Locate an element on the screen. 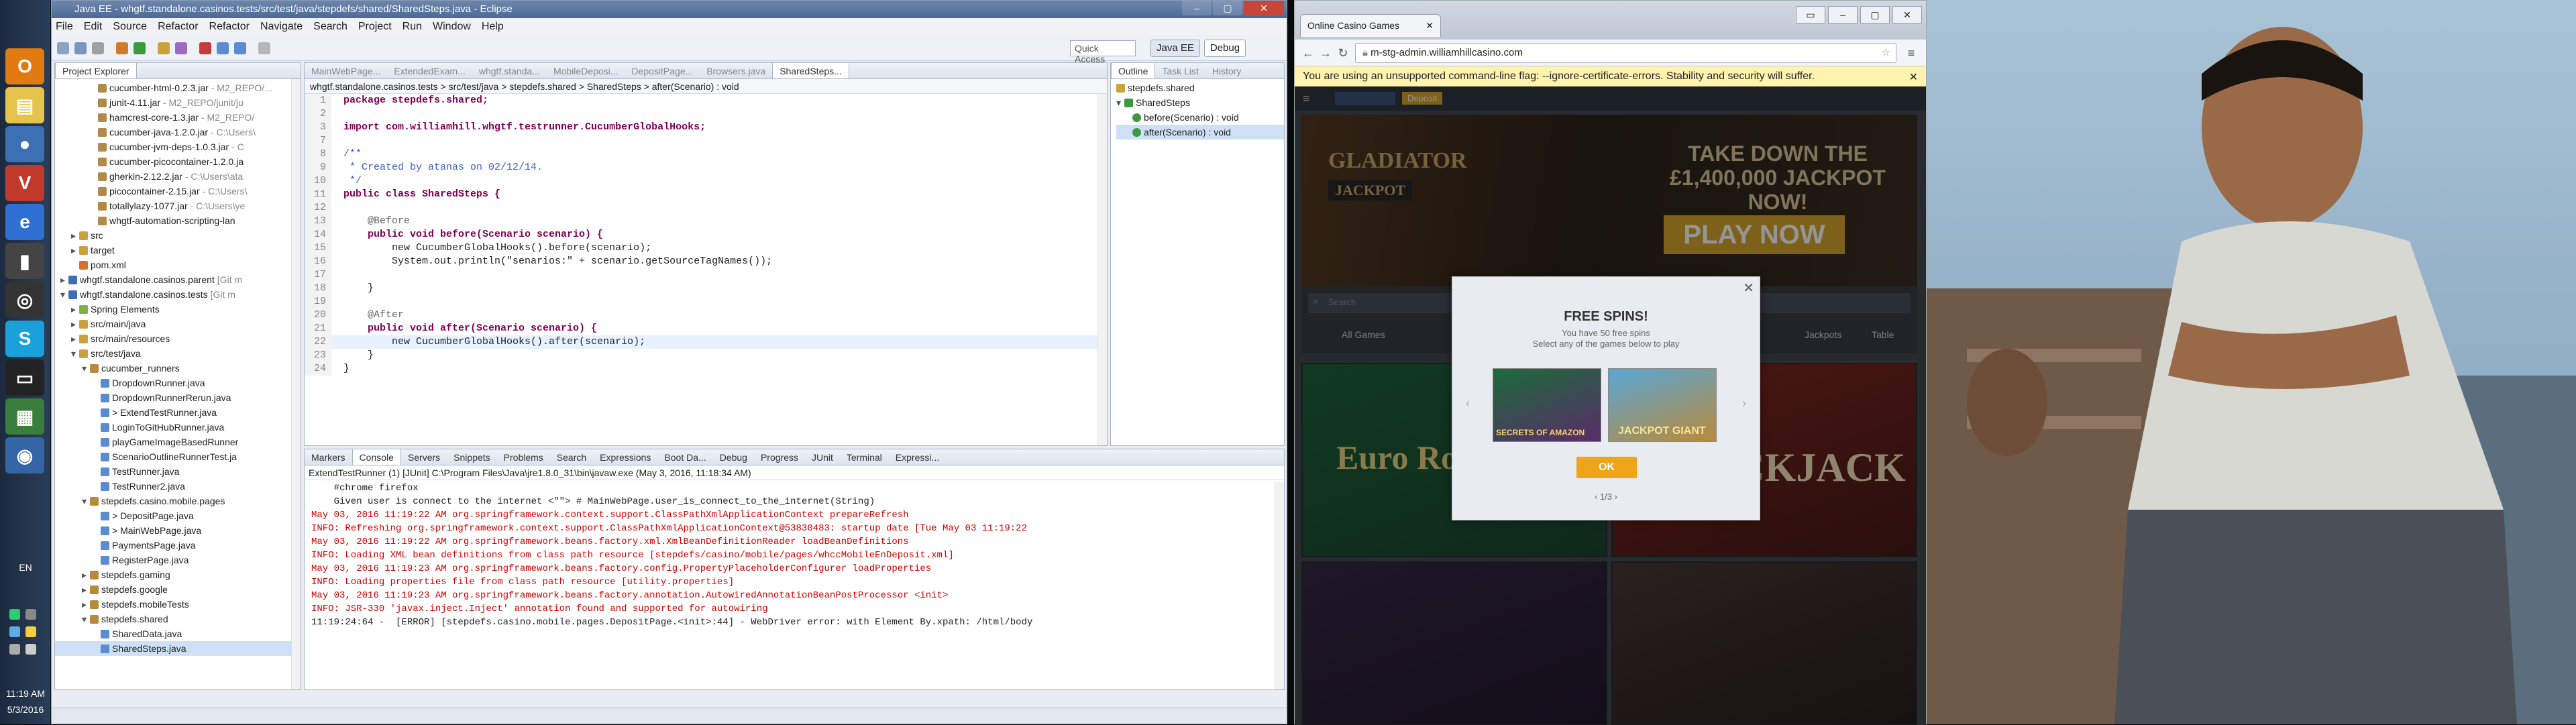 The width and height of the screenshot is (2576, 725). language-indicator: EN is located at coordinates (25, 567).